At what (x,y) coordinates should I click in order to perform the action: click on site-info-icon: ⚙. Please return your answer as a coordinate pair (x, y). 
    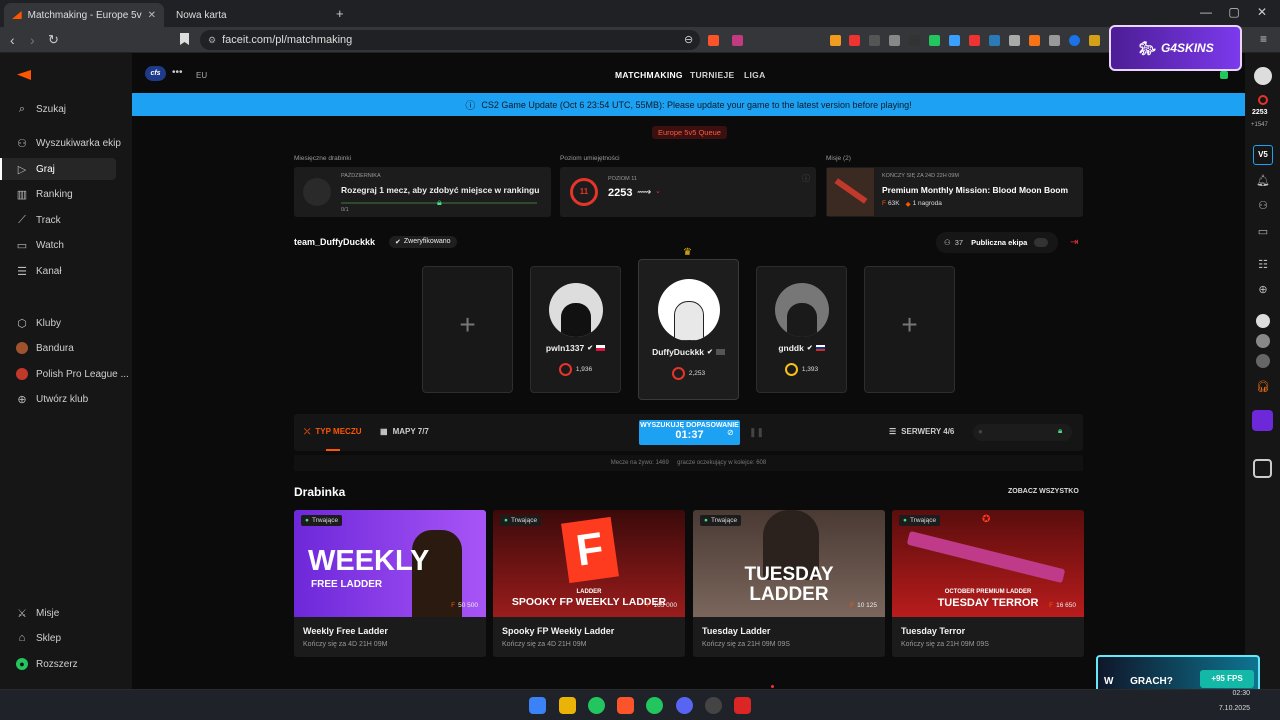
    Looking at the image, I should click on (212, 40).